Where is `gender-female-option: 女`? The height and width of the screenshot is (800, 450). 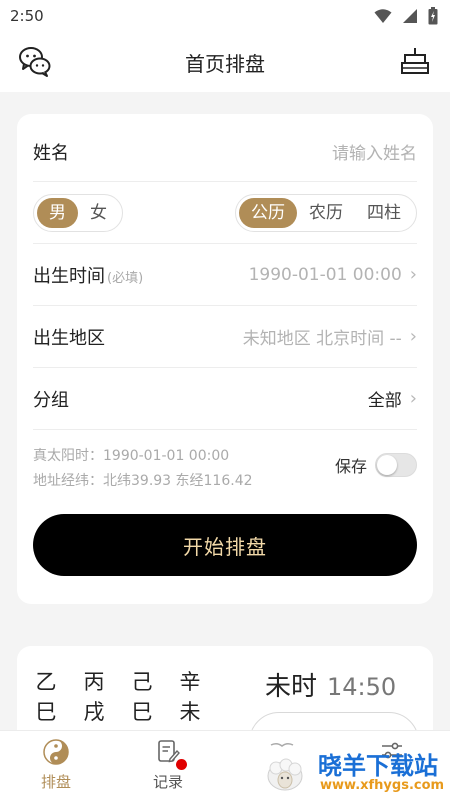 gender-female-option: 女 is located at coordinates (98, 213).